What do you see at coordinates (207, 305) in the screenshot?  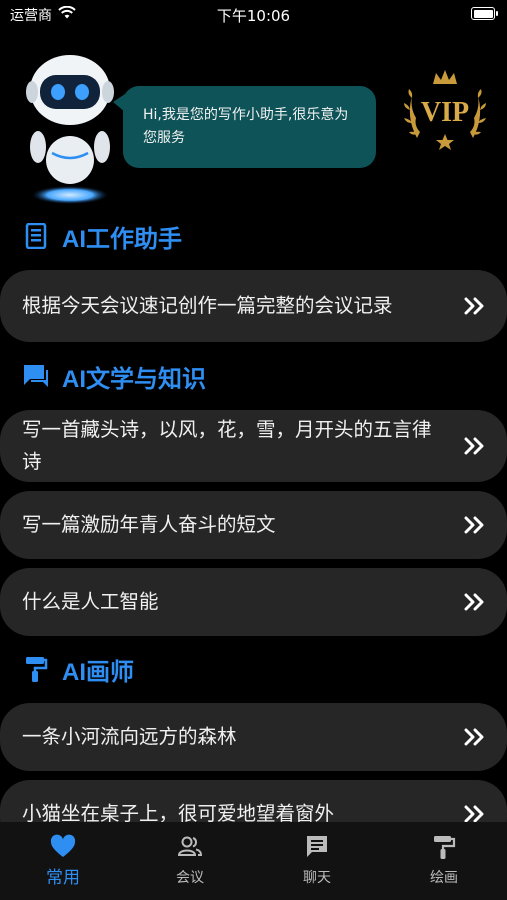 I see `prompt-text: 根据今天会议速记创作一篇完整的会议记录` at bounding box center [207, 305].